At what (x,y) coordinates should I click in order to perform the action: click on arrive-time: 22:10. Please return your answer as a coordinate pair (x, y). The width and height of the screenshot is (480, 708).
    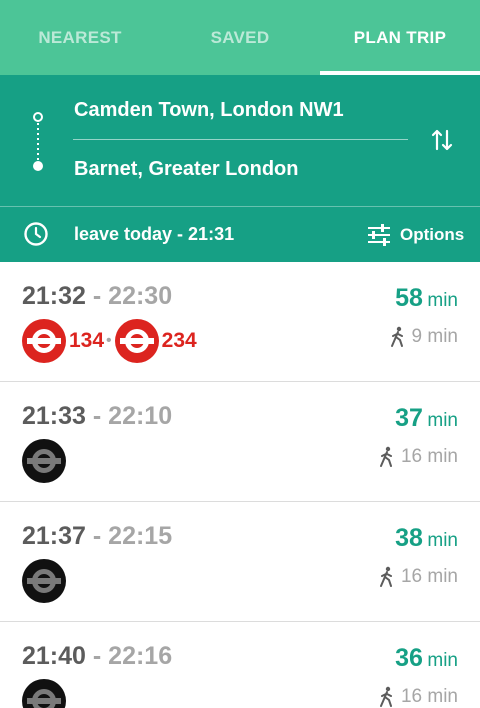
    Looking at the image, I should click on (140, 416).